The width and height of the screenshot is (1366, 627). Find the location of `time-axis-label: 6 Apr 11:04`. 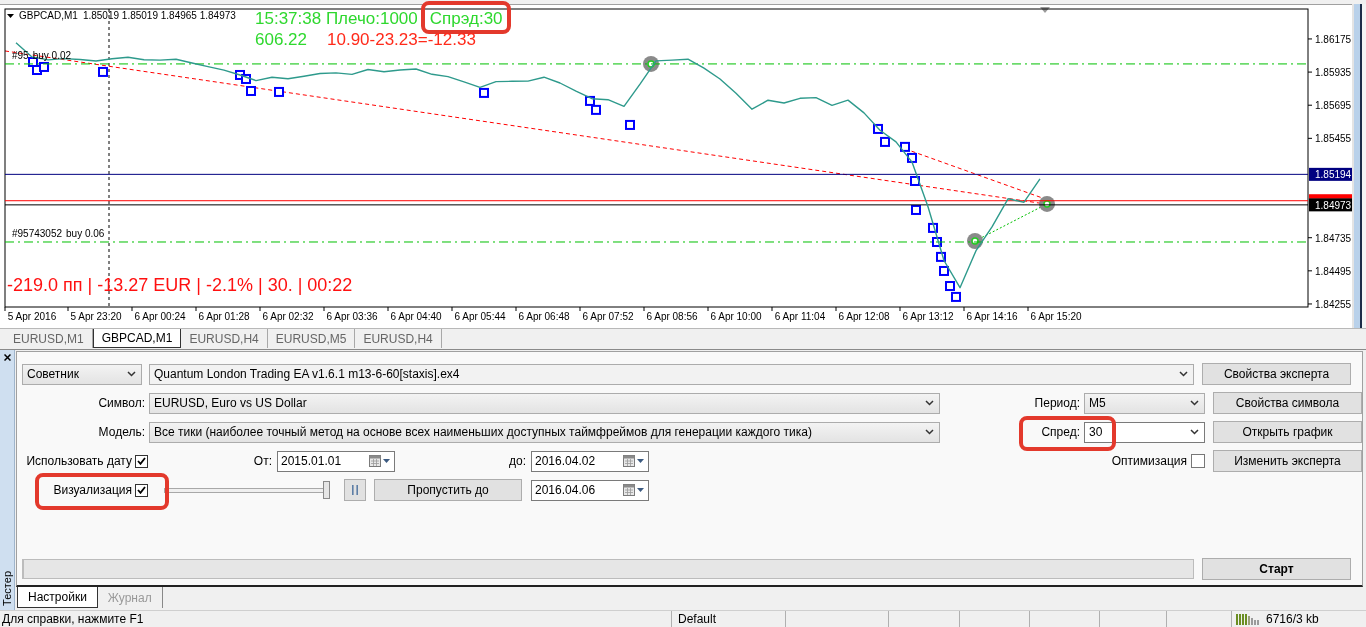

time-axis-label: 6 Apr 11:04 is located at coordinates (800, 316).